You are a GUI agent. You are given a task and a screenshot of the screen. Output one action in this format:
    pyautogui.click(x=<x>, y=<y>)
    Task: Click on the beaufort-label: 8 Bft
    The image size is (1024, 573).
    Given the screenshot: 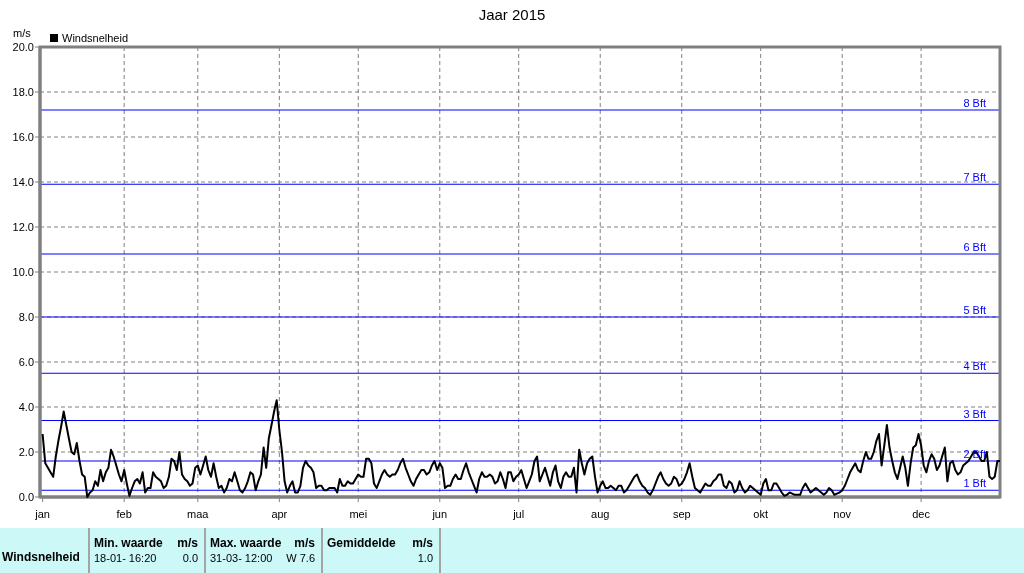 What is the action you would take?
    pyautogui.click(x=974, y=103)
    